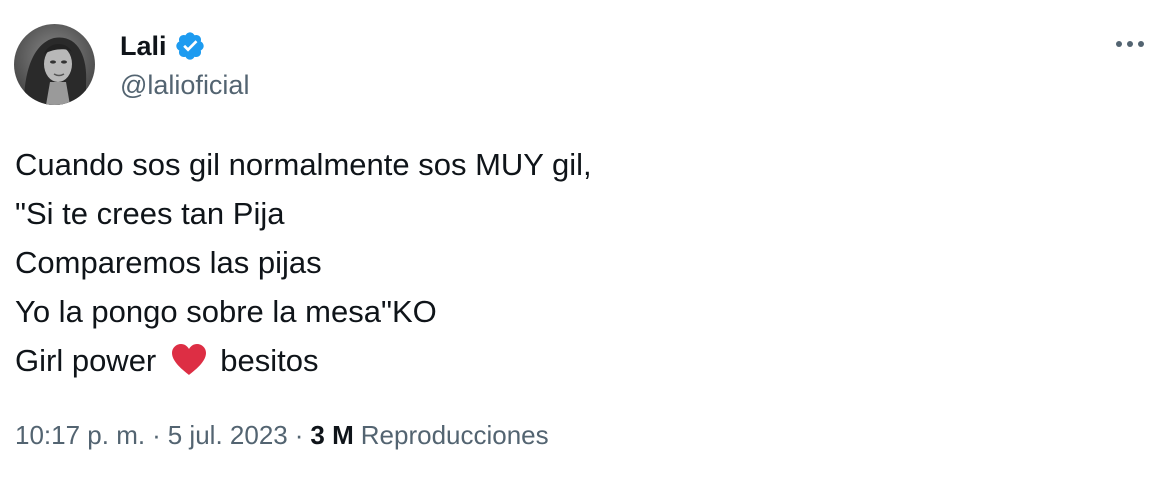 This screenshot has height=485, width=1170. Describe the element at coordinates (190, 46) in the screenshot. I see `verified-badge-icon` at that location.